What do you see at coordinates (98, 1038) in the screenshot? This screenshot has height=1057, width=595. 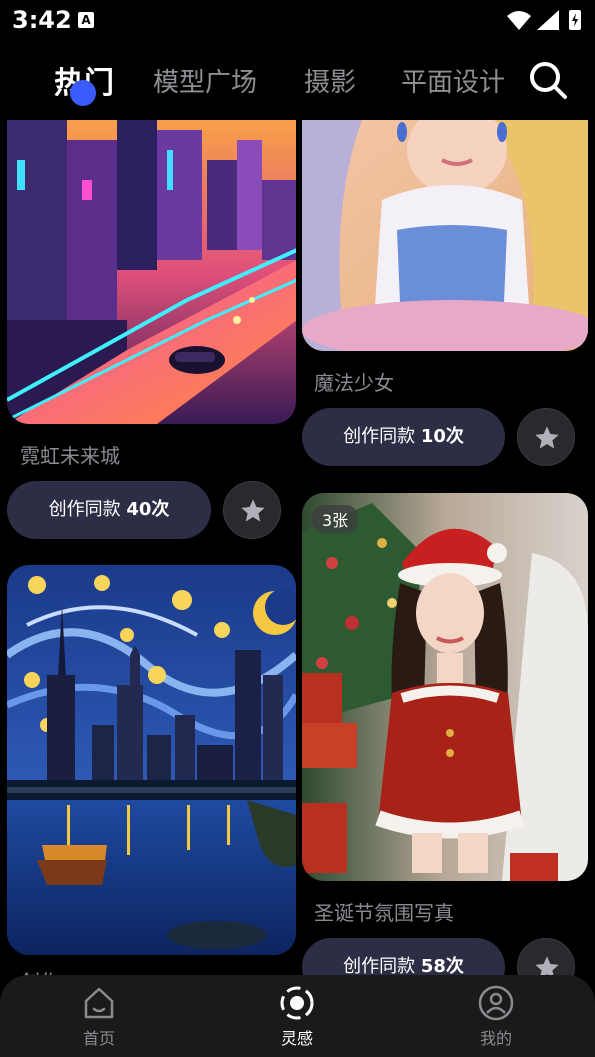 I see `nav-home-label: 首页` at bounding box center [98, 1038].